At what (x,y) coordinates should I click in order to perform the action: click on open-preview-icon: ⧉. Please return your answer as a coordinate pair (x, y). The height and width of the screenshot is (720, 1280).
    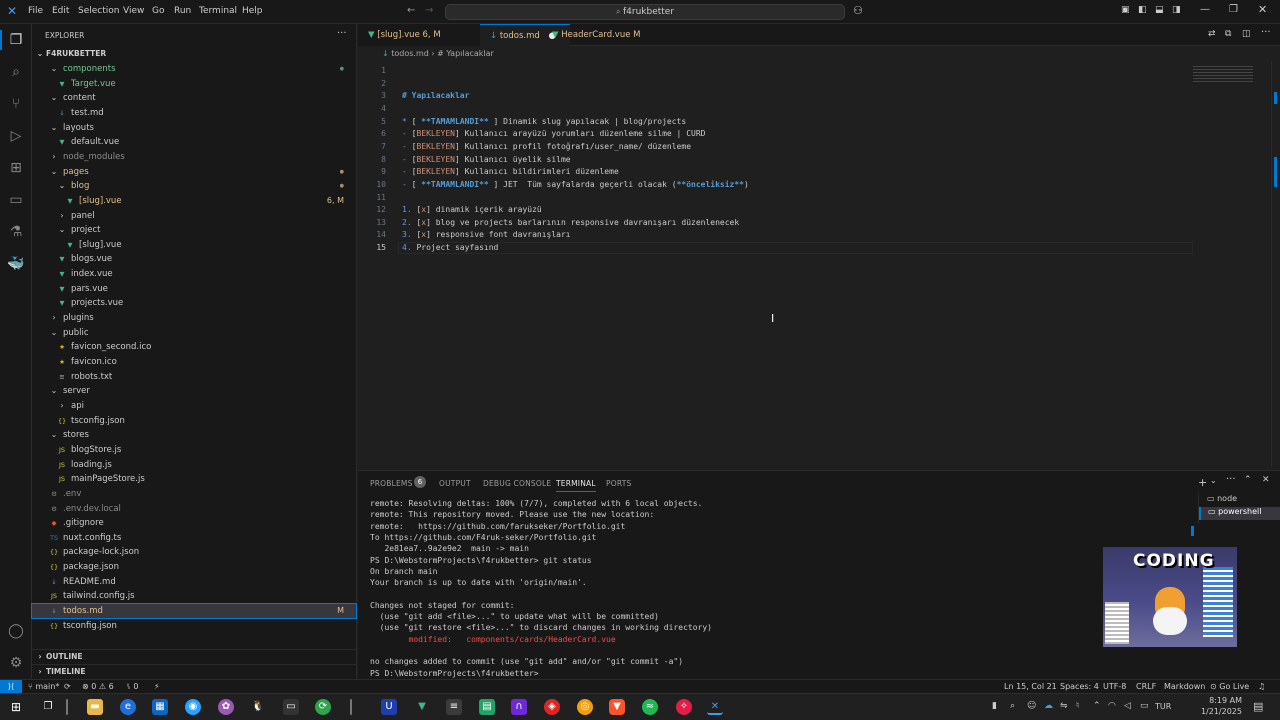
    Looking at the image, I should click on (1228, 34).